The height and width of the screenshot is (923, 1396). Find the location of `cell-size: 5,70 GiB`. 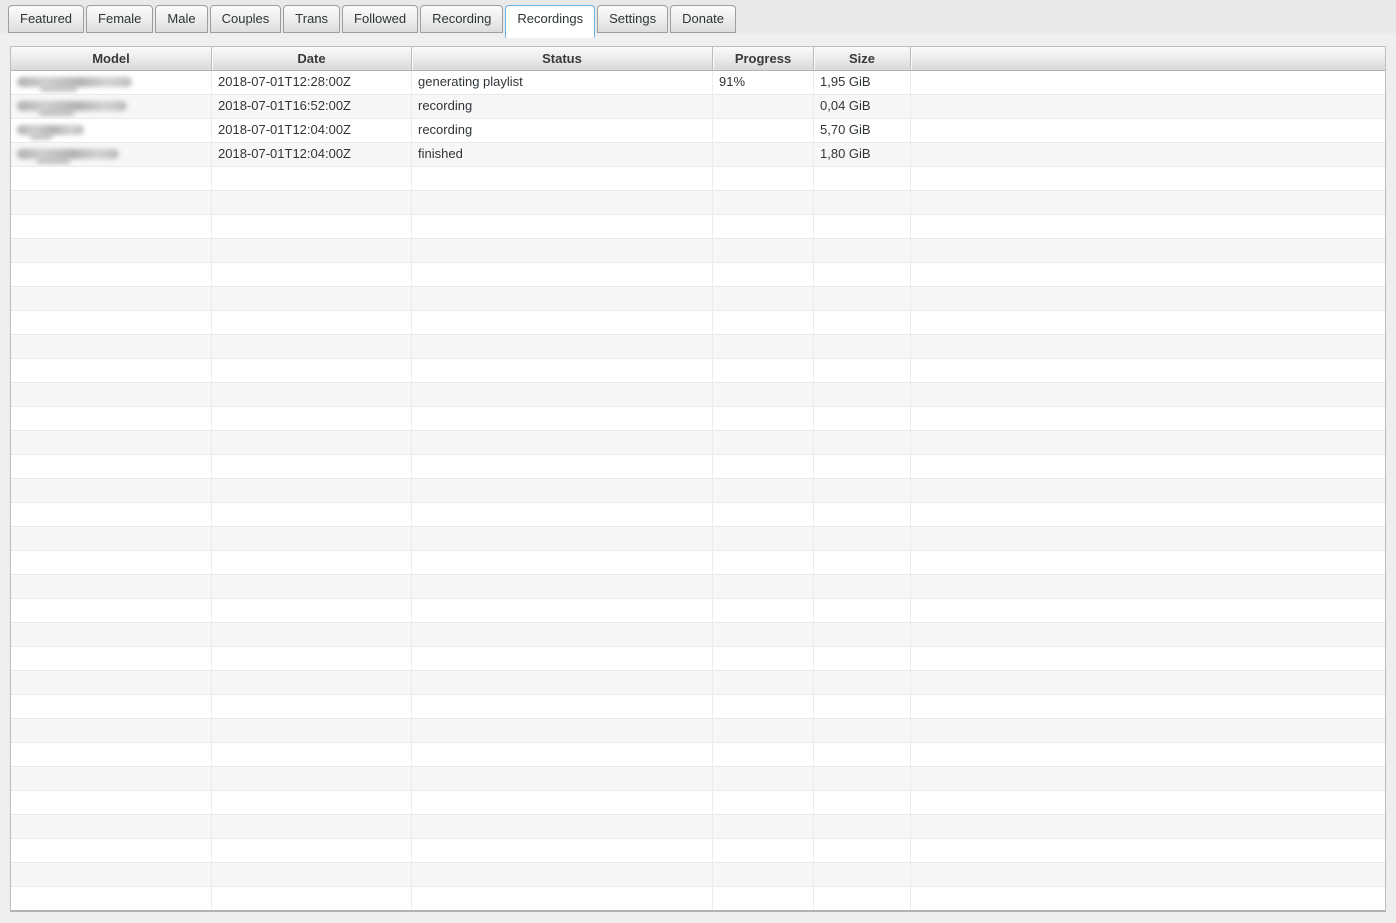

cell-size: 5,70 GiB is located at coordinates (862, 130).